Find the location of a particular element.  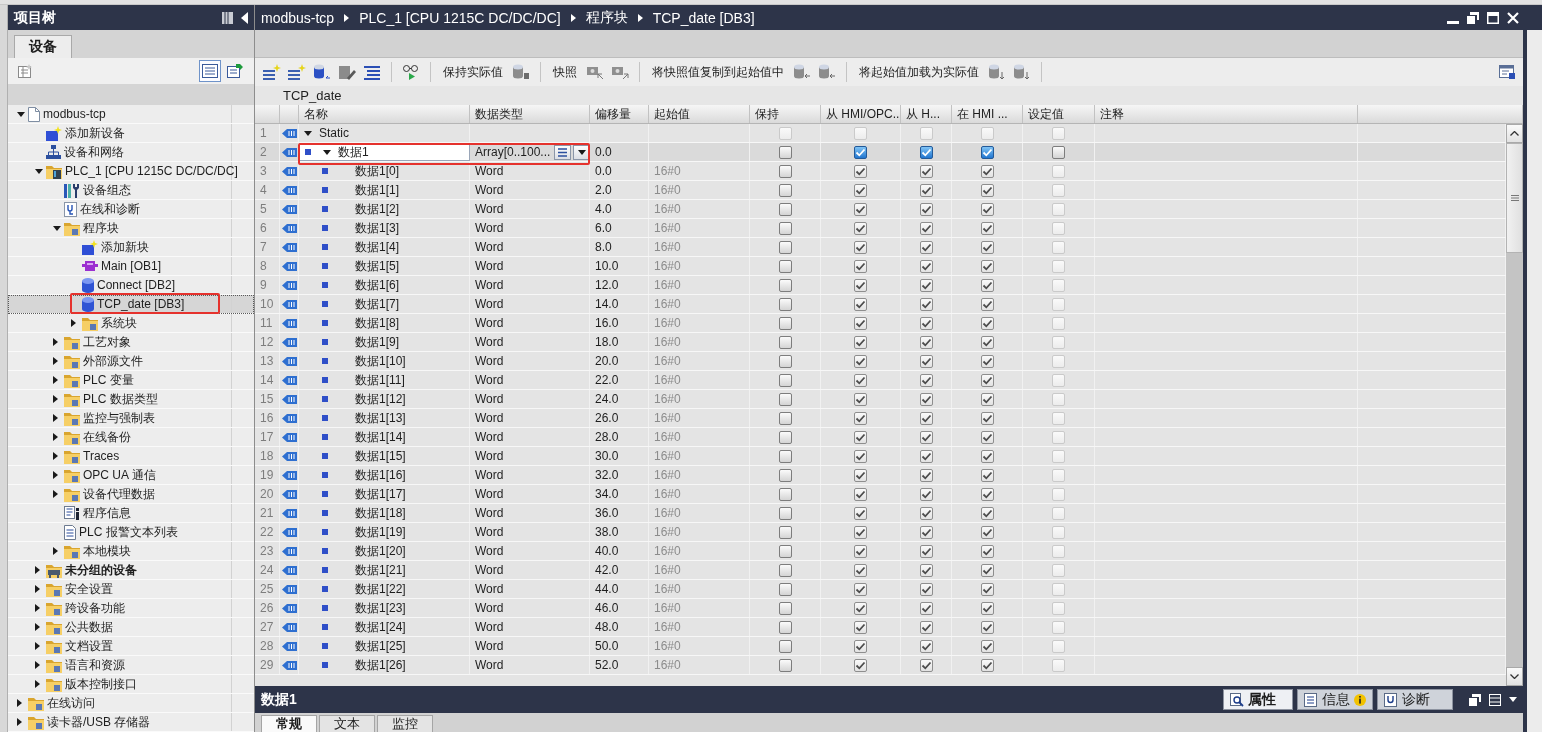

cylinder-down-icon is located at coordinates (1022, 72).